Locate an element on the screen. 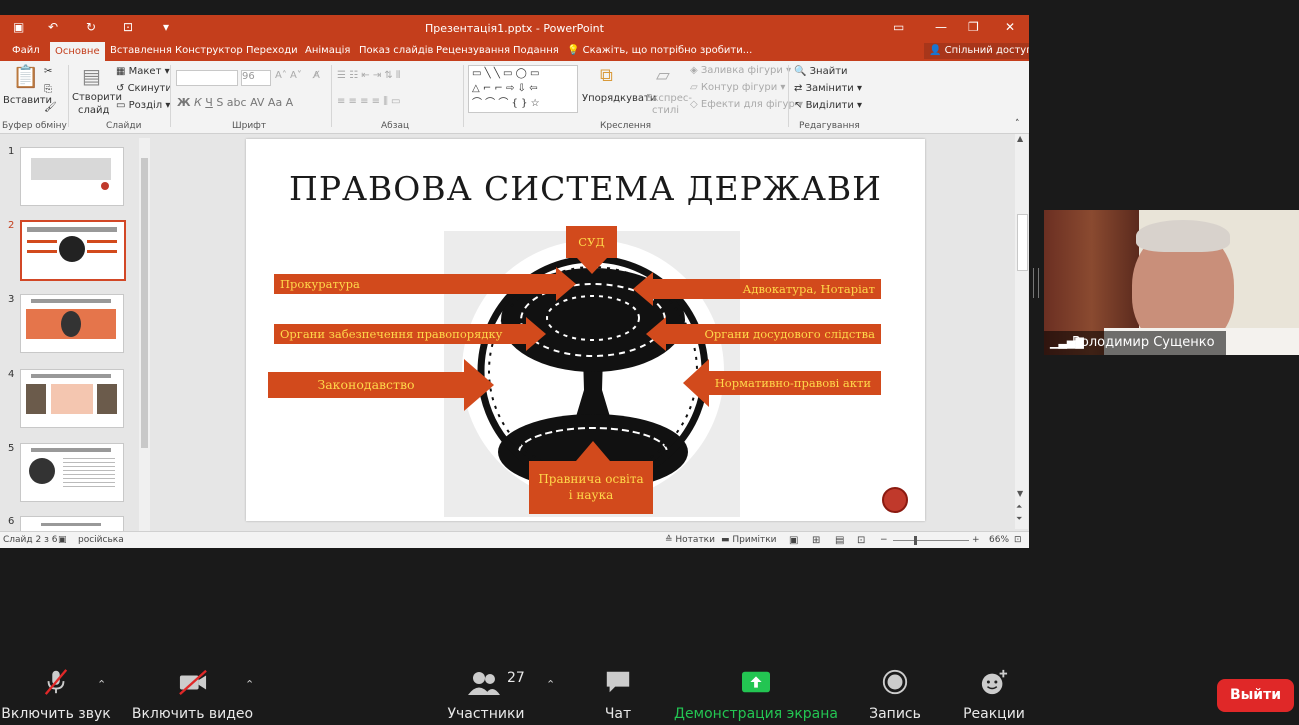 The width and height of the screenshot is (1299, 725). shape-effects-button: ◇ Ефекти для фігур ▾ is located at coordinates (746, 104).